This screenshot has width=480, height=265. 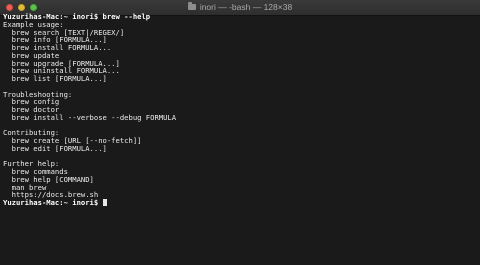 What do you see at coordinates (48, 179) in the screenshot?
I see `terminal-line: brew help [COMMAND]` at bounding box center [48, 179].